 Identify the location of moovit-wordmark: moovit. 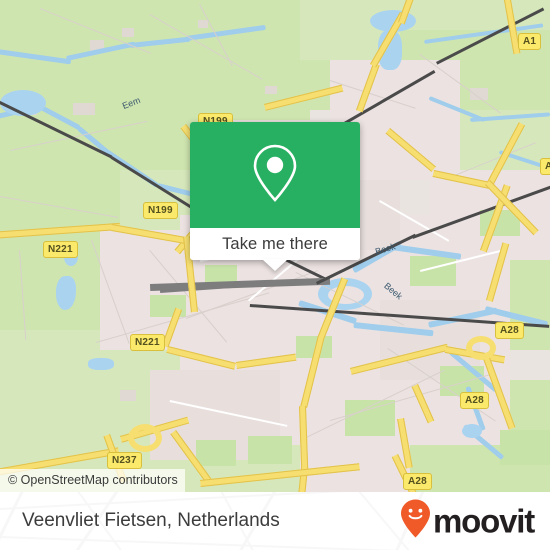
(484, 521).